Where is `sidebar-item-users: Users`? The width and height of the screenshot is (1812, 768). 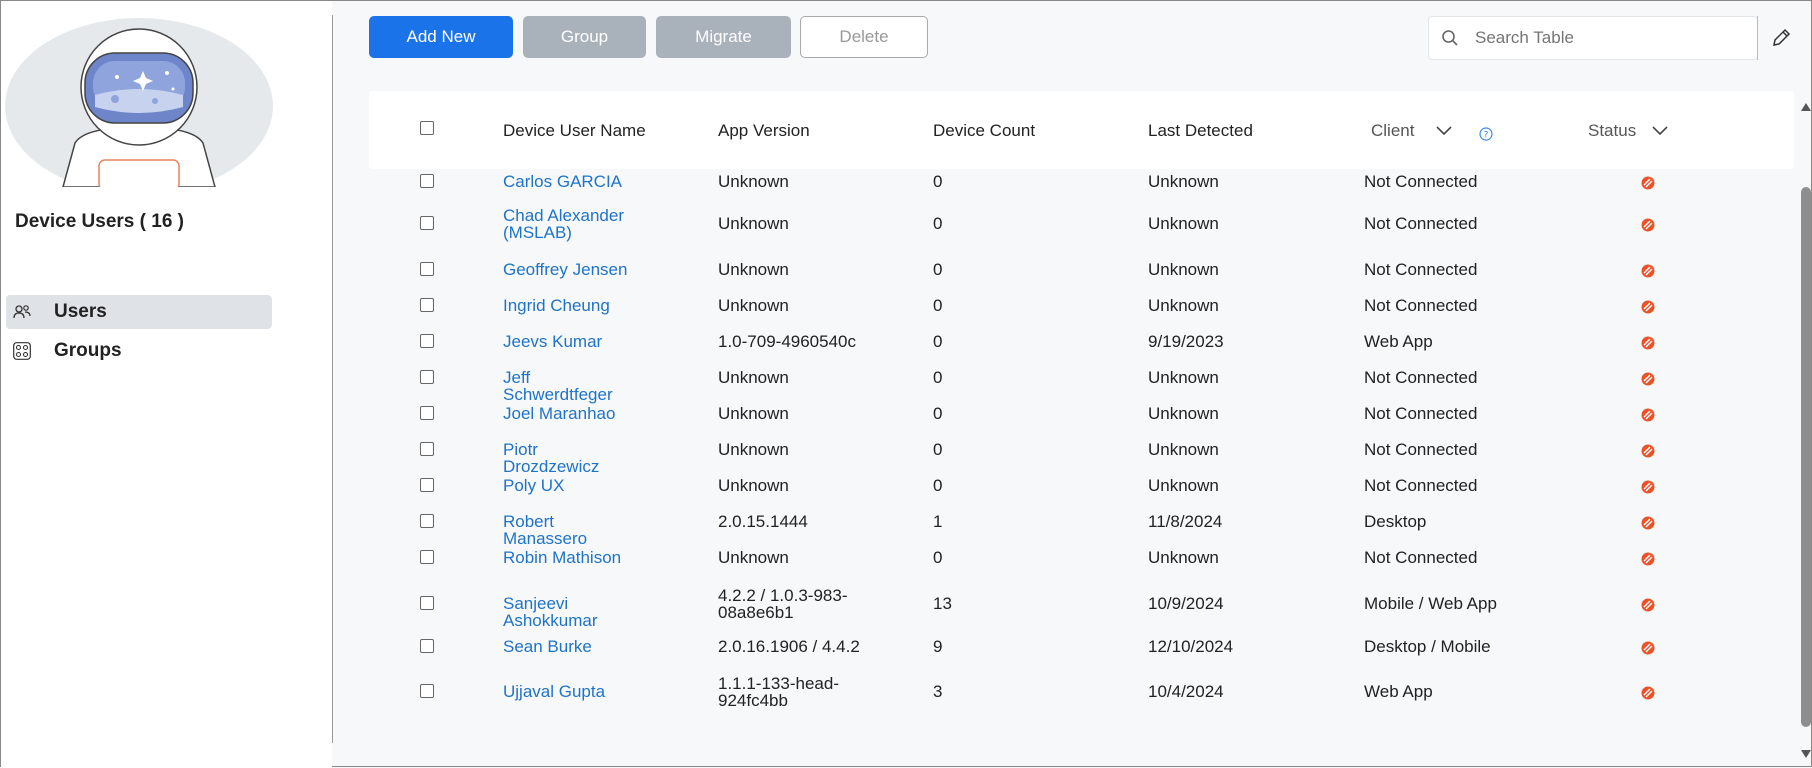 sidebar-item-users: Users is located at coordinates (139, 312).